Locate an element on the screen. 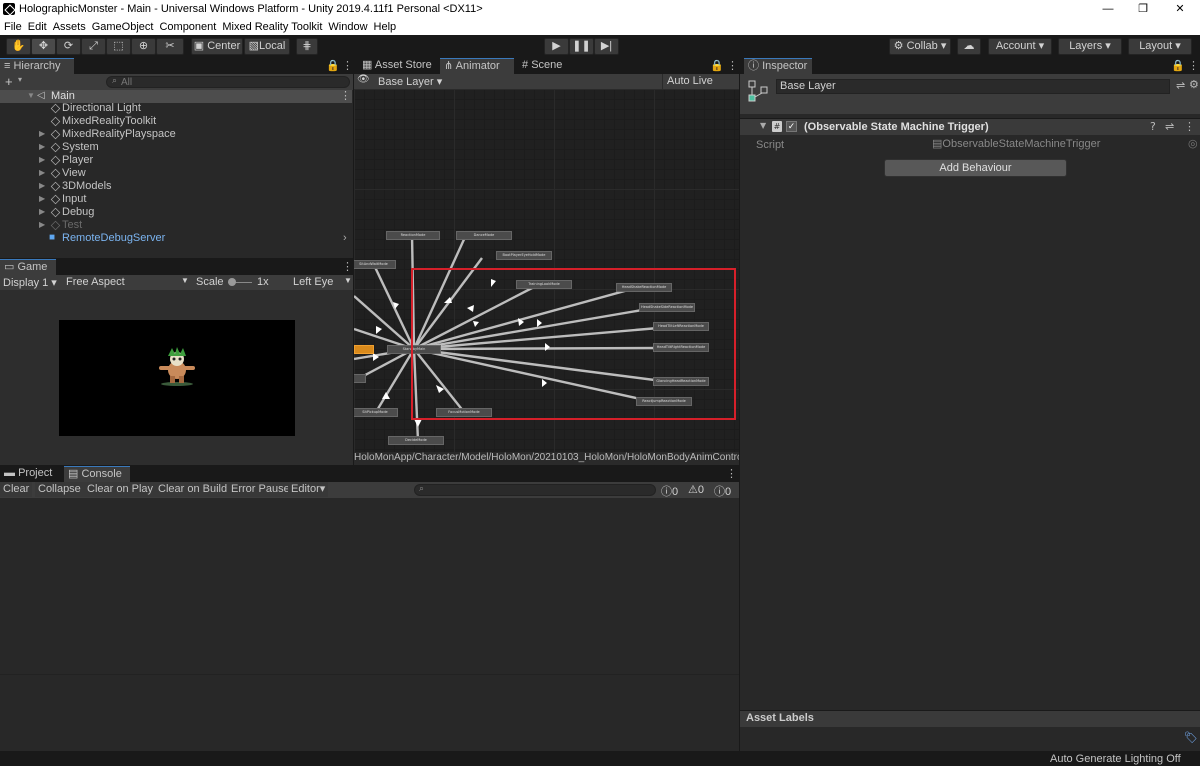 The height and width of the screenshot is (766, 1200). tree-item: Directional Light is located at coordinates (176, 108).